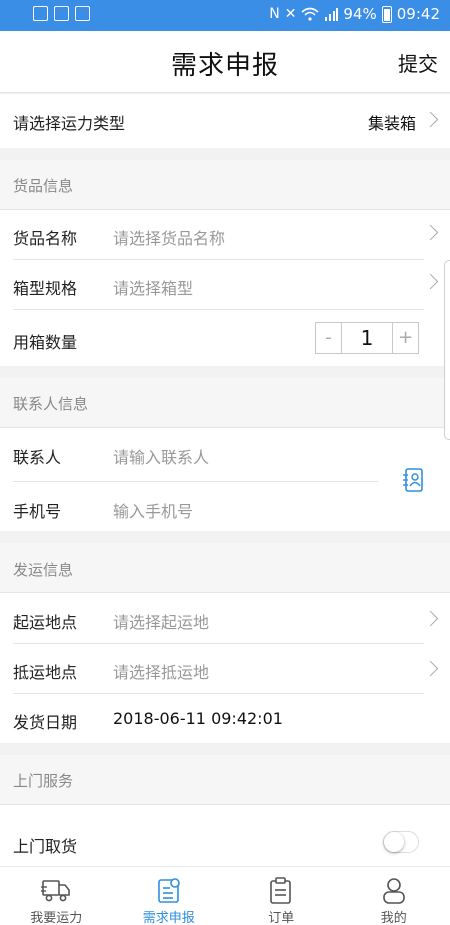  Describe the element at coordinates (168, 890) in the screenshot. I see `form-icon` at that location.